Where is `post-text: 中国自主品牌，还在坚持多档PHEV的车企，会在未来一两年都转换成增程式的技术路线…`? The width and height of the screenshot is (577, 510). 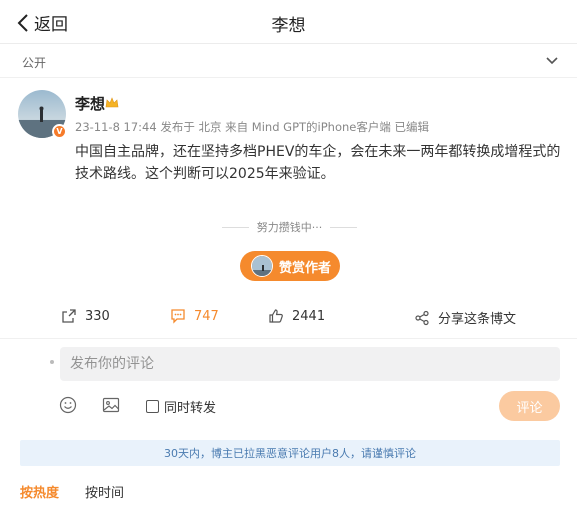
post-text: 中国自主品牌，还在坚持多档PHEV的车企，会在未来一两年都转换成增程式的技术路线… is located at coordinates (318, 163).